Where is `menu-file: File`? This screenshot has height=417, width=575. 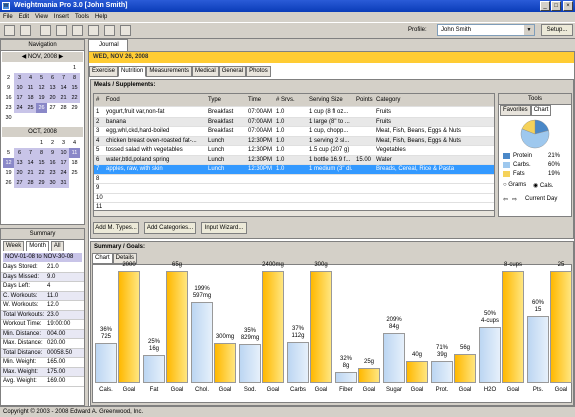
menu-file: File is located at coordinates (8, 17).